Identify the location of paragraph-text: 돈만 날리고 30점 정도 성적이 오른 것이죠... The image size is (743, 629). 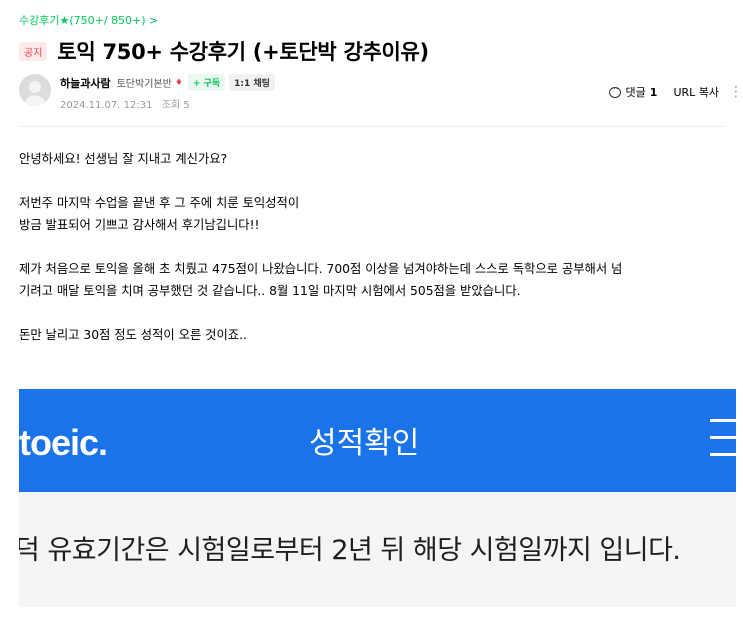
(133, 335).